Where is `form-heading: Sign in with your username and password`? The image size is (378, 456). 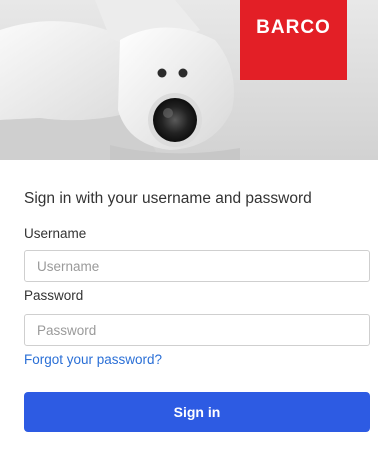 form-heading: Sign in with your username and password is located at coordinates (168, 198).